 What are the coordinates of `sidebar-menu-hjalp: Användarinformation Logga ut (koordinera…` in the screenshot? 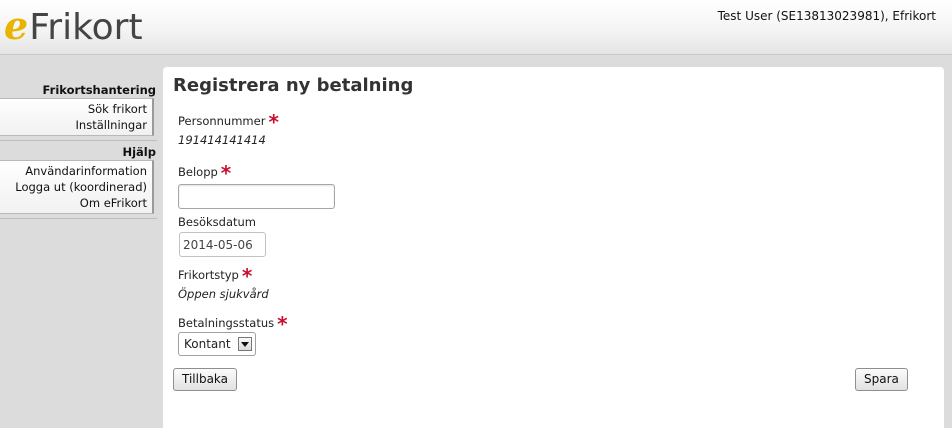 It's located at (77, 187).